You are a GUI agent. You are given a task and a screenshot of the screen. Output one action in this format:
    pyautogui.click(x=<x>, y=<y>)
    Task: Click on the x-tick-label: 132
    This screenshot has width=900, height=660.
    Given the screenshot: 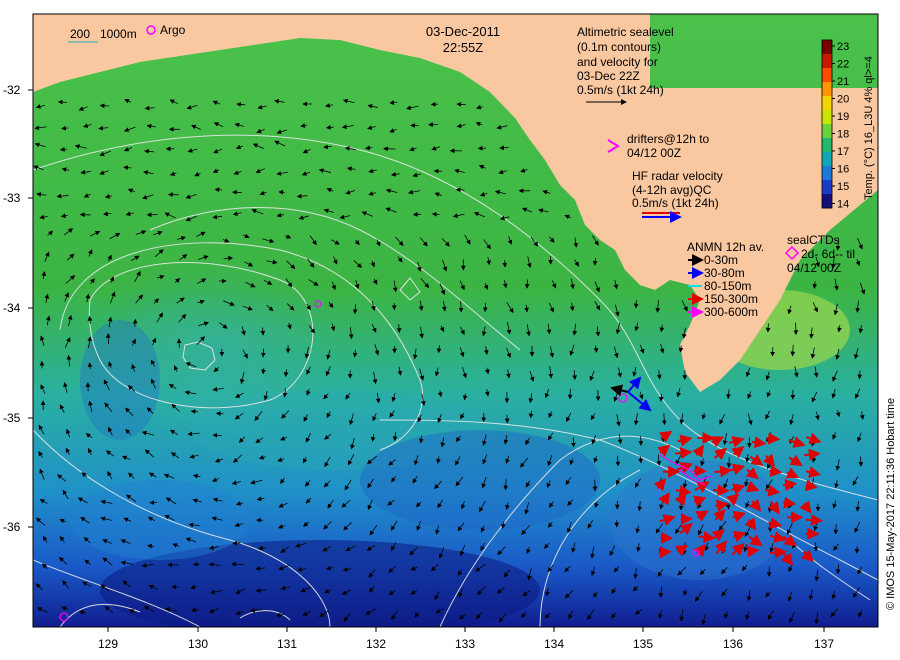 What is the action you would take?
    pyautogui.click(x=376, y=644)
    